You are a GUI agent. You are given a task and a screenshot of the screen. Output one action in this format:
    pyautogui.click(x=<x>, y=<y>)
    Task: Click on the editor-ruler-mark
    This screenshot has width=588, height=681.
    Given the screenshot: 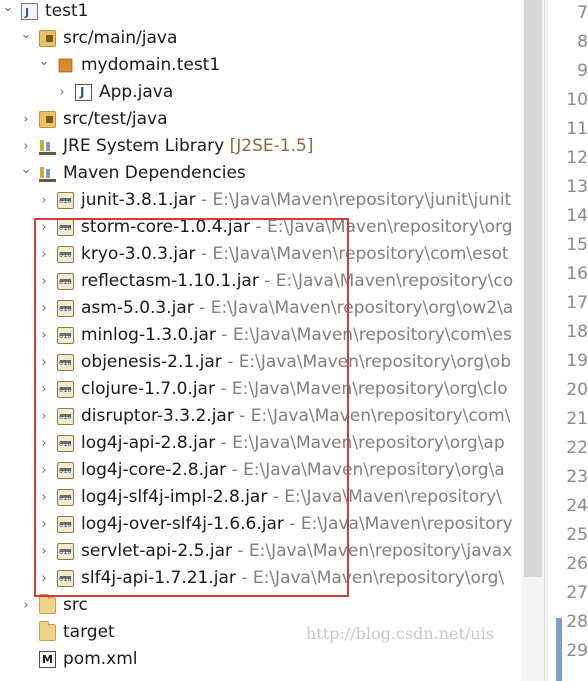 What is the action you would take?
    pyautogui.click(x=559, y=649)
    